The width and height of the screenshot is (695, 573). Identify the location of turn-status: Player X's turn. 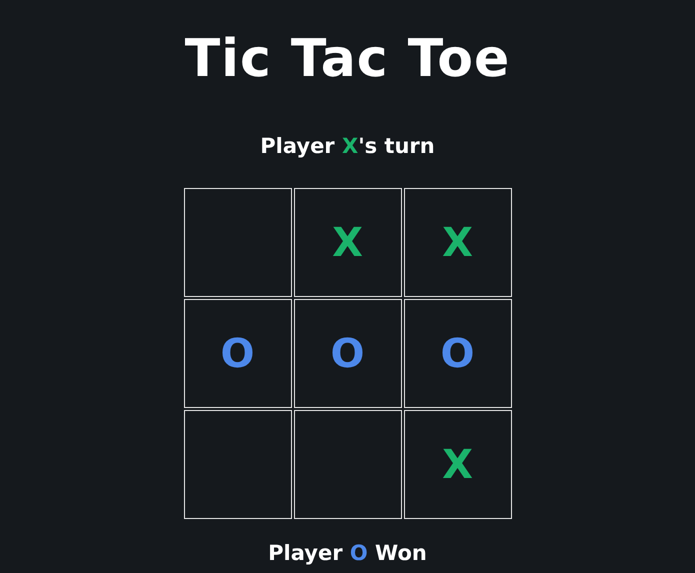
(347, 146).